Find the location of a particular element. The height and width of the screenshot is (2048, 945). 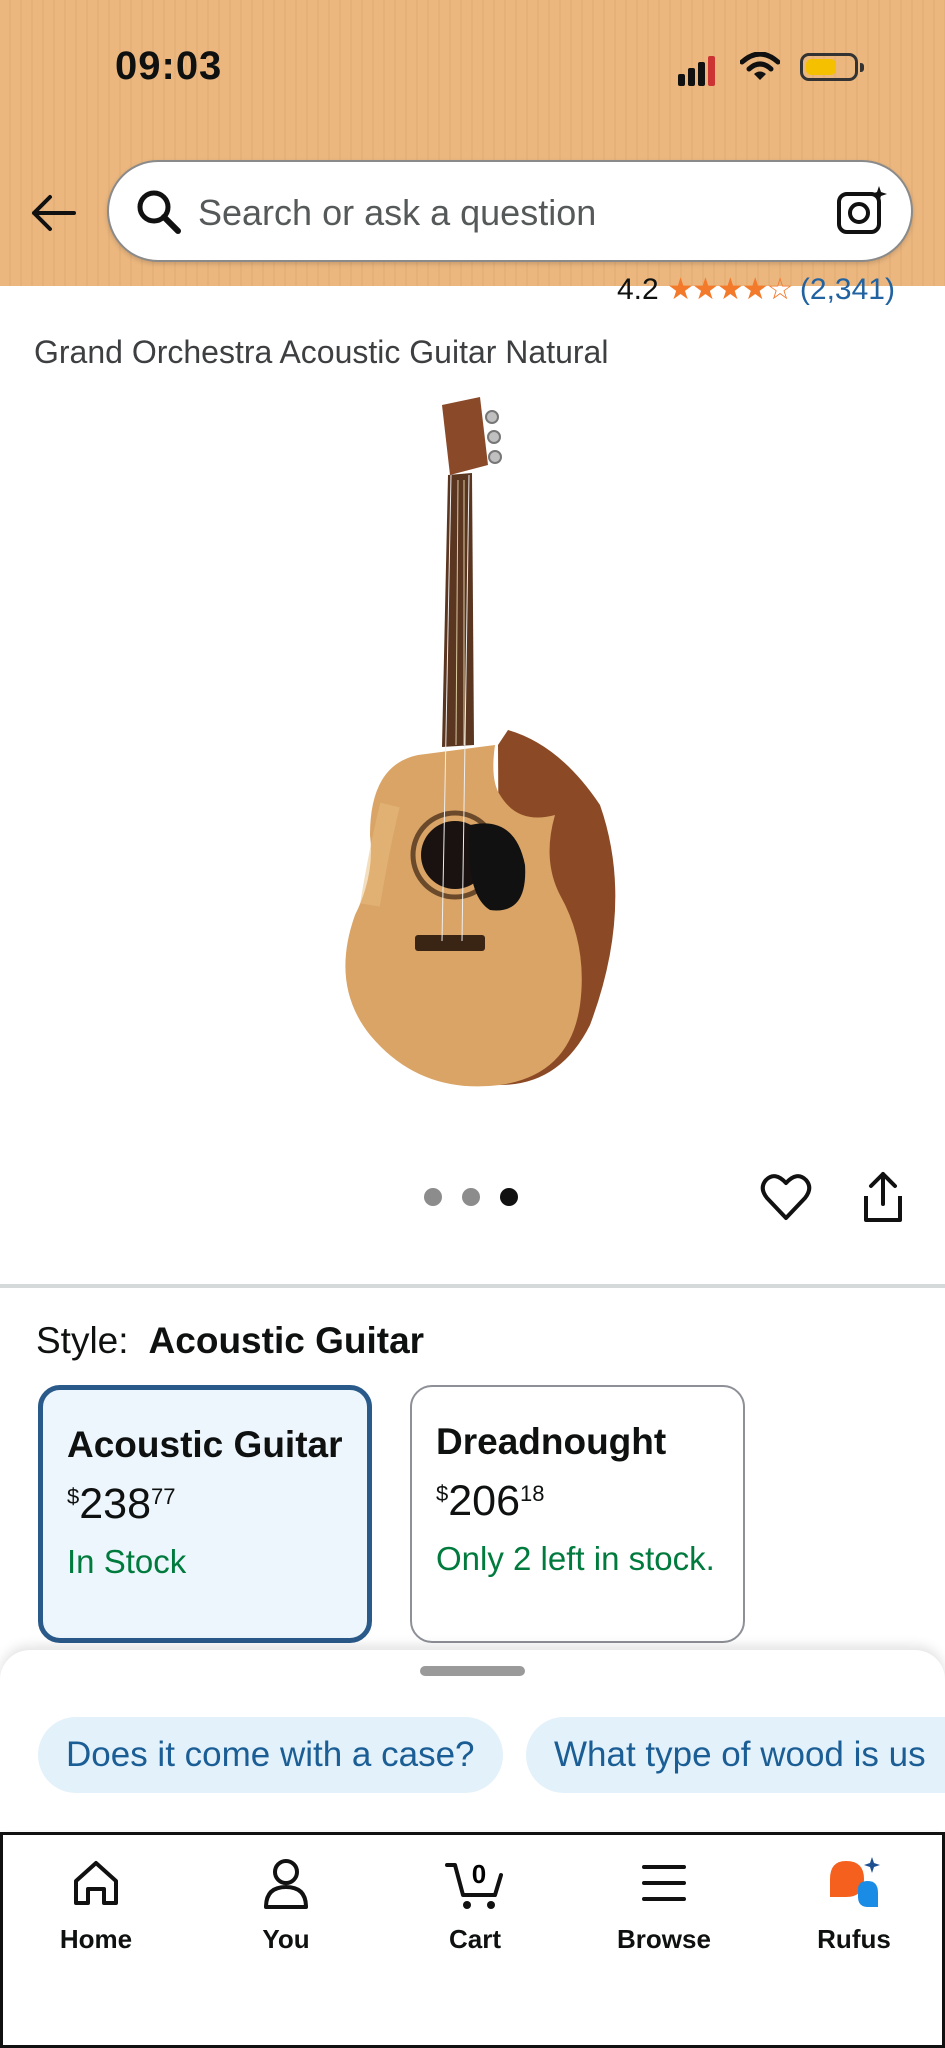

option-name: Dreadnought is located at coordinates (551, 1441).